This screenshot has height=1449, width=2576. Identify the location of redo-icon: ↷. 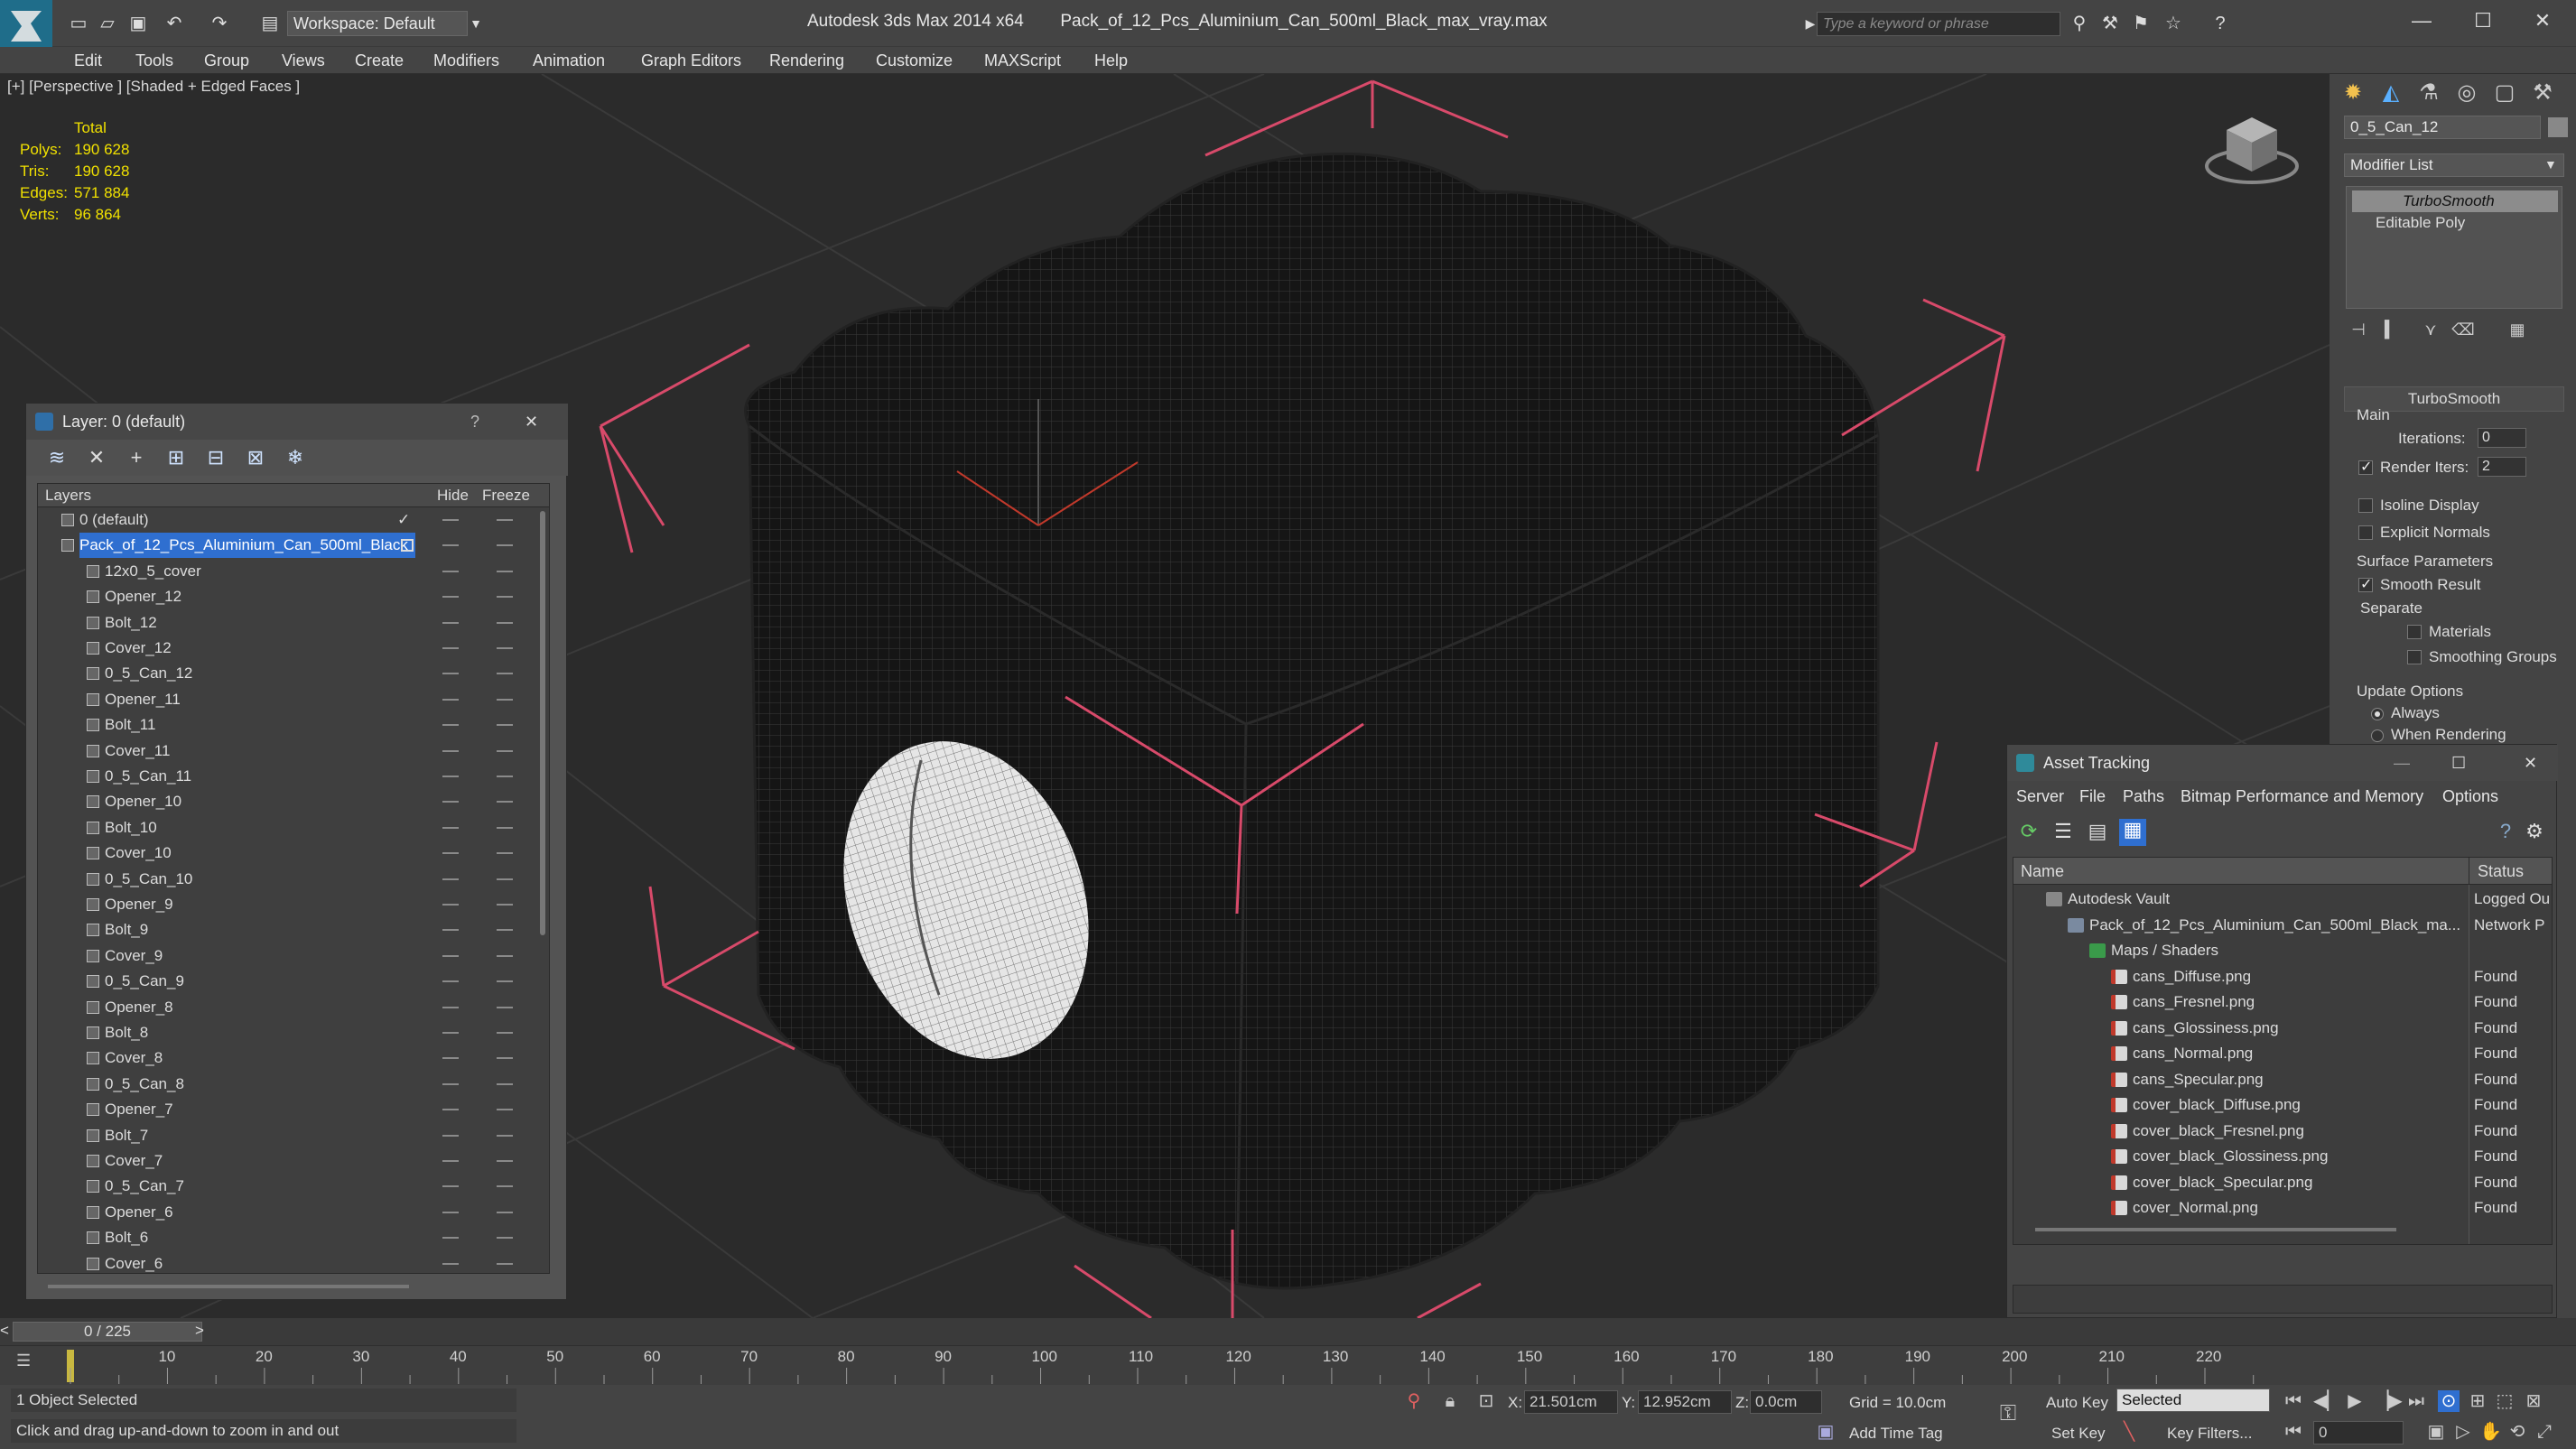
(219, 23).